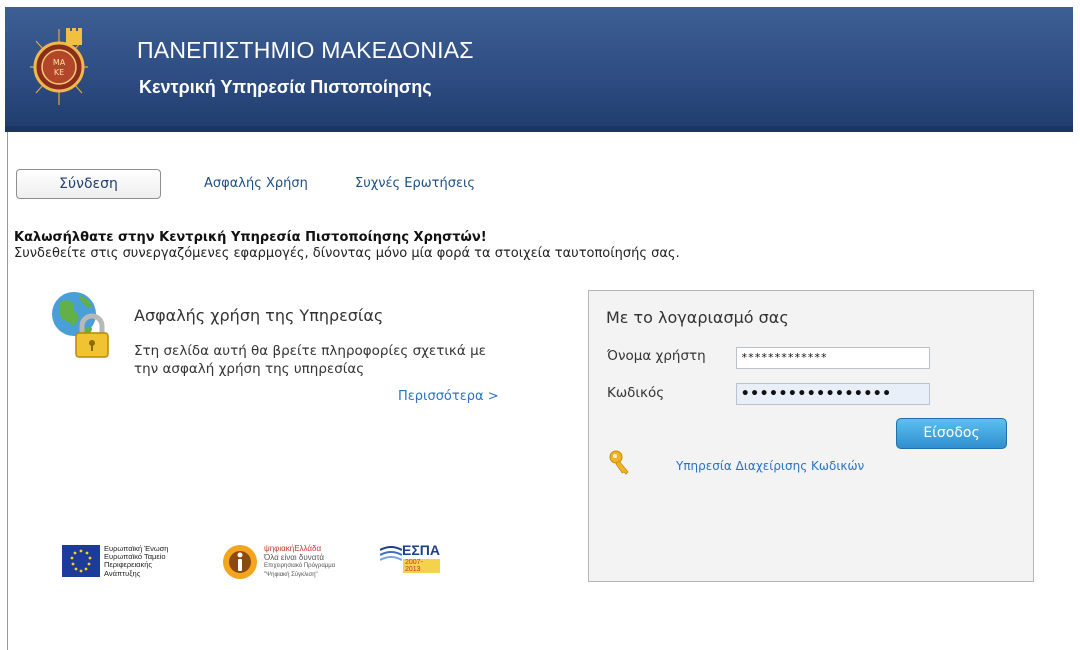  What do you see at coordinates (256, 183) in the screenshot?
I see `tab-safe-use: Ασφαλής Χρήση` at bounding box center [256, 183].